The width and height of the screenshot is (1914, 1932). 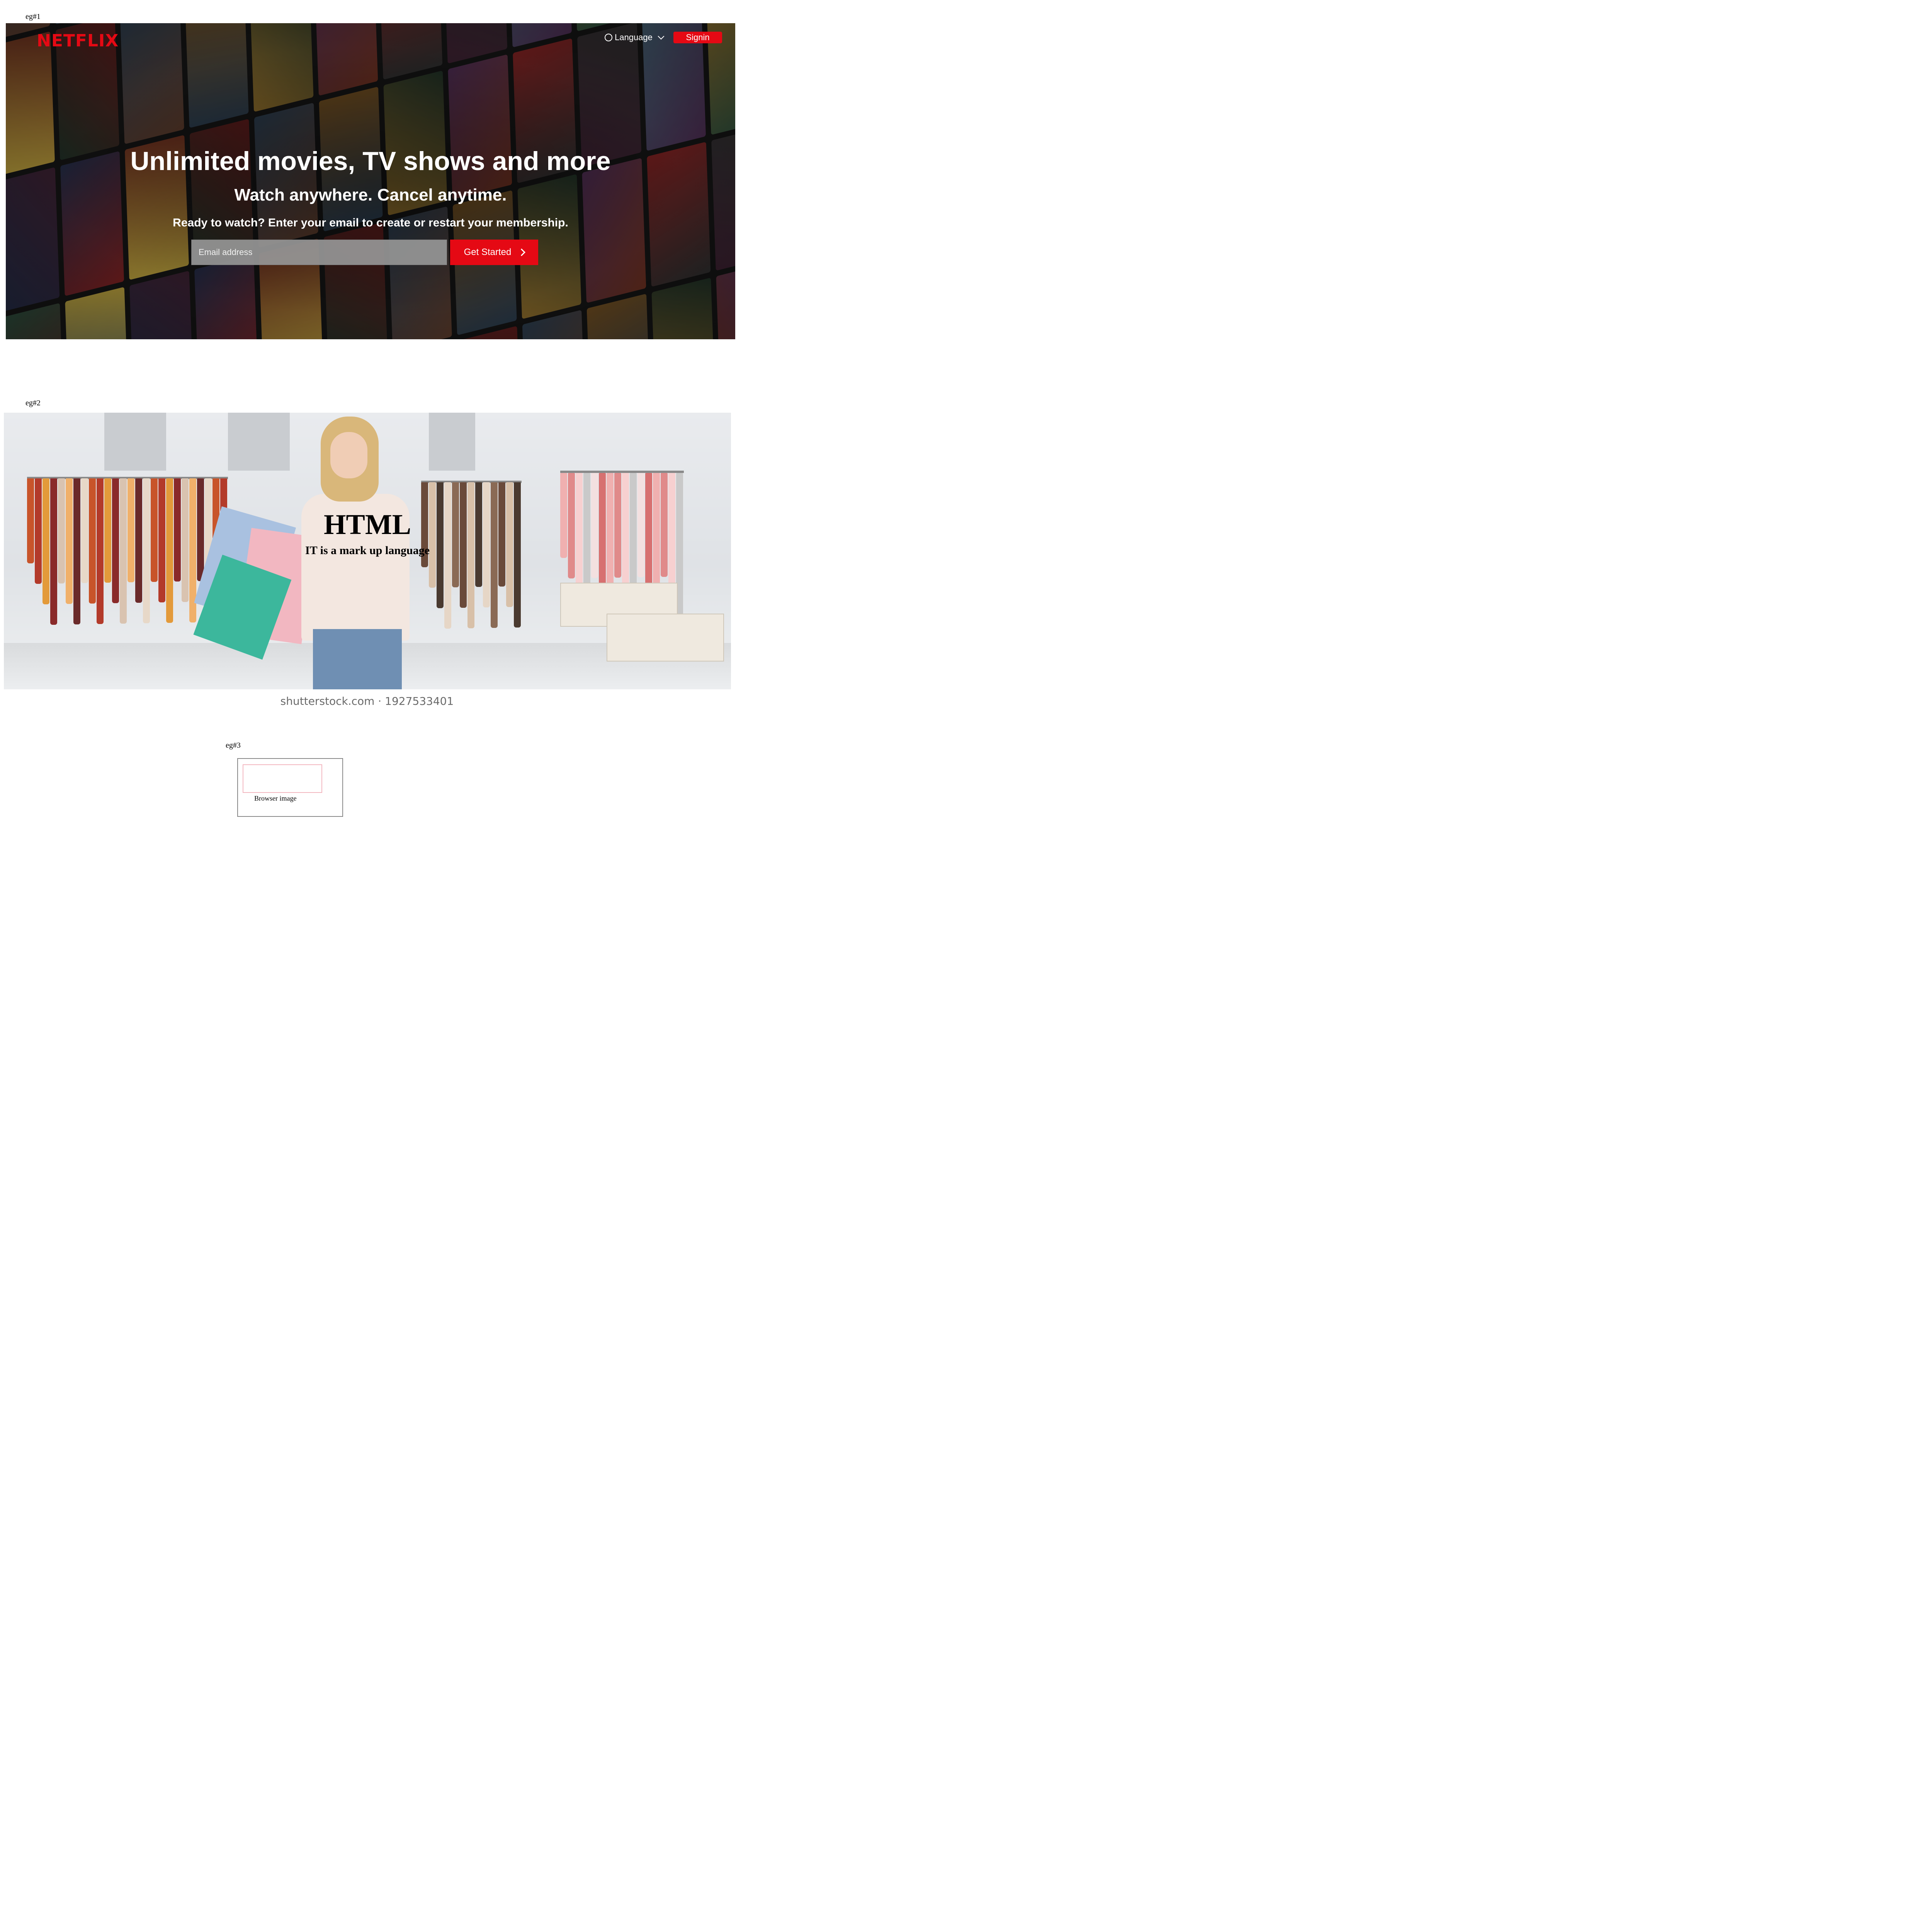 I want to click on store-subtitle: IT is a mark up language, so click(x=367, y=550).